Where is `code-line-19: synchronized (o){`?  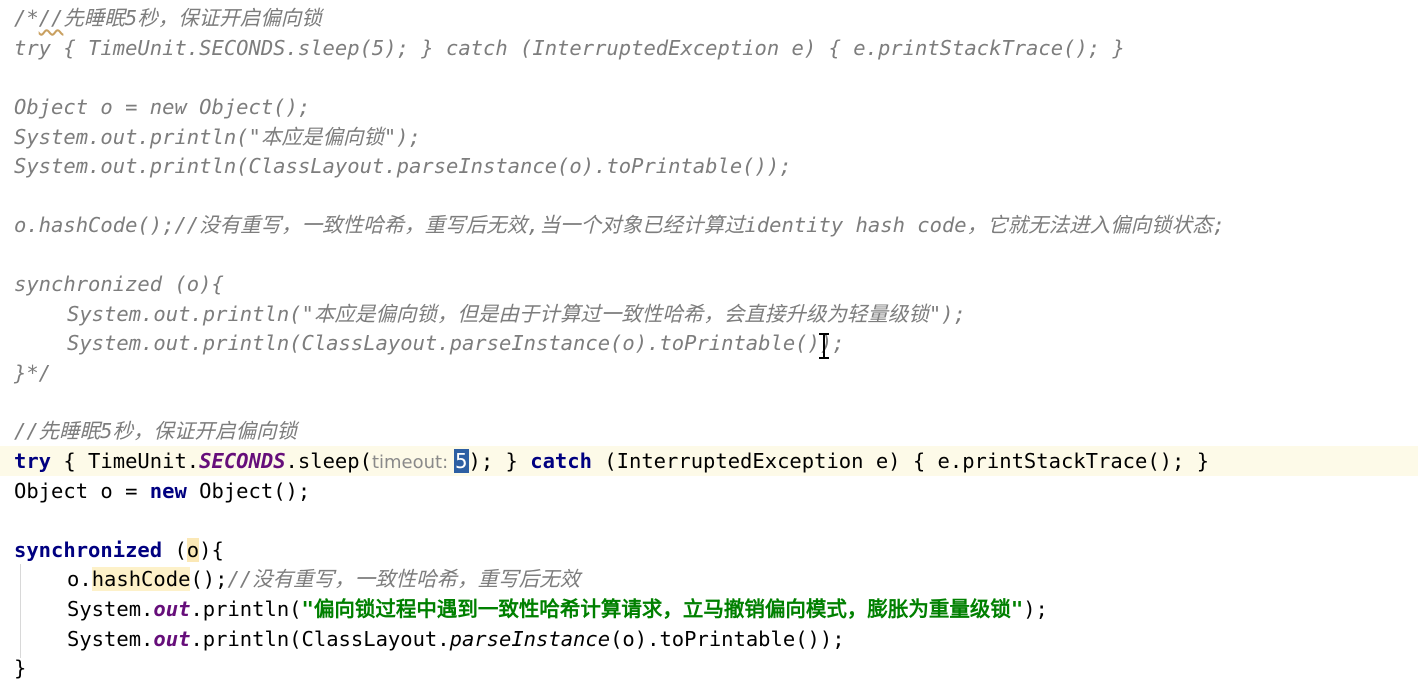 code-line-19: synchronized (o){ is located at coordinates (119, 550).